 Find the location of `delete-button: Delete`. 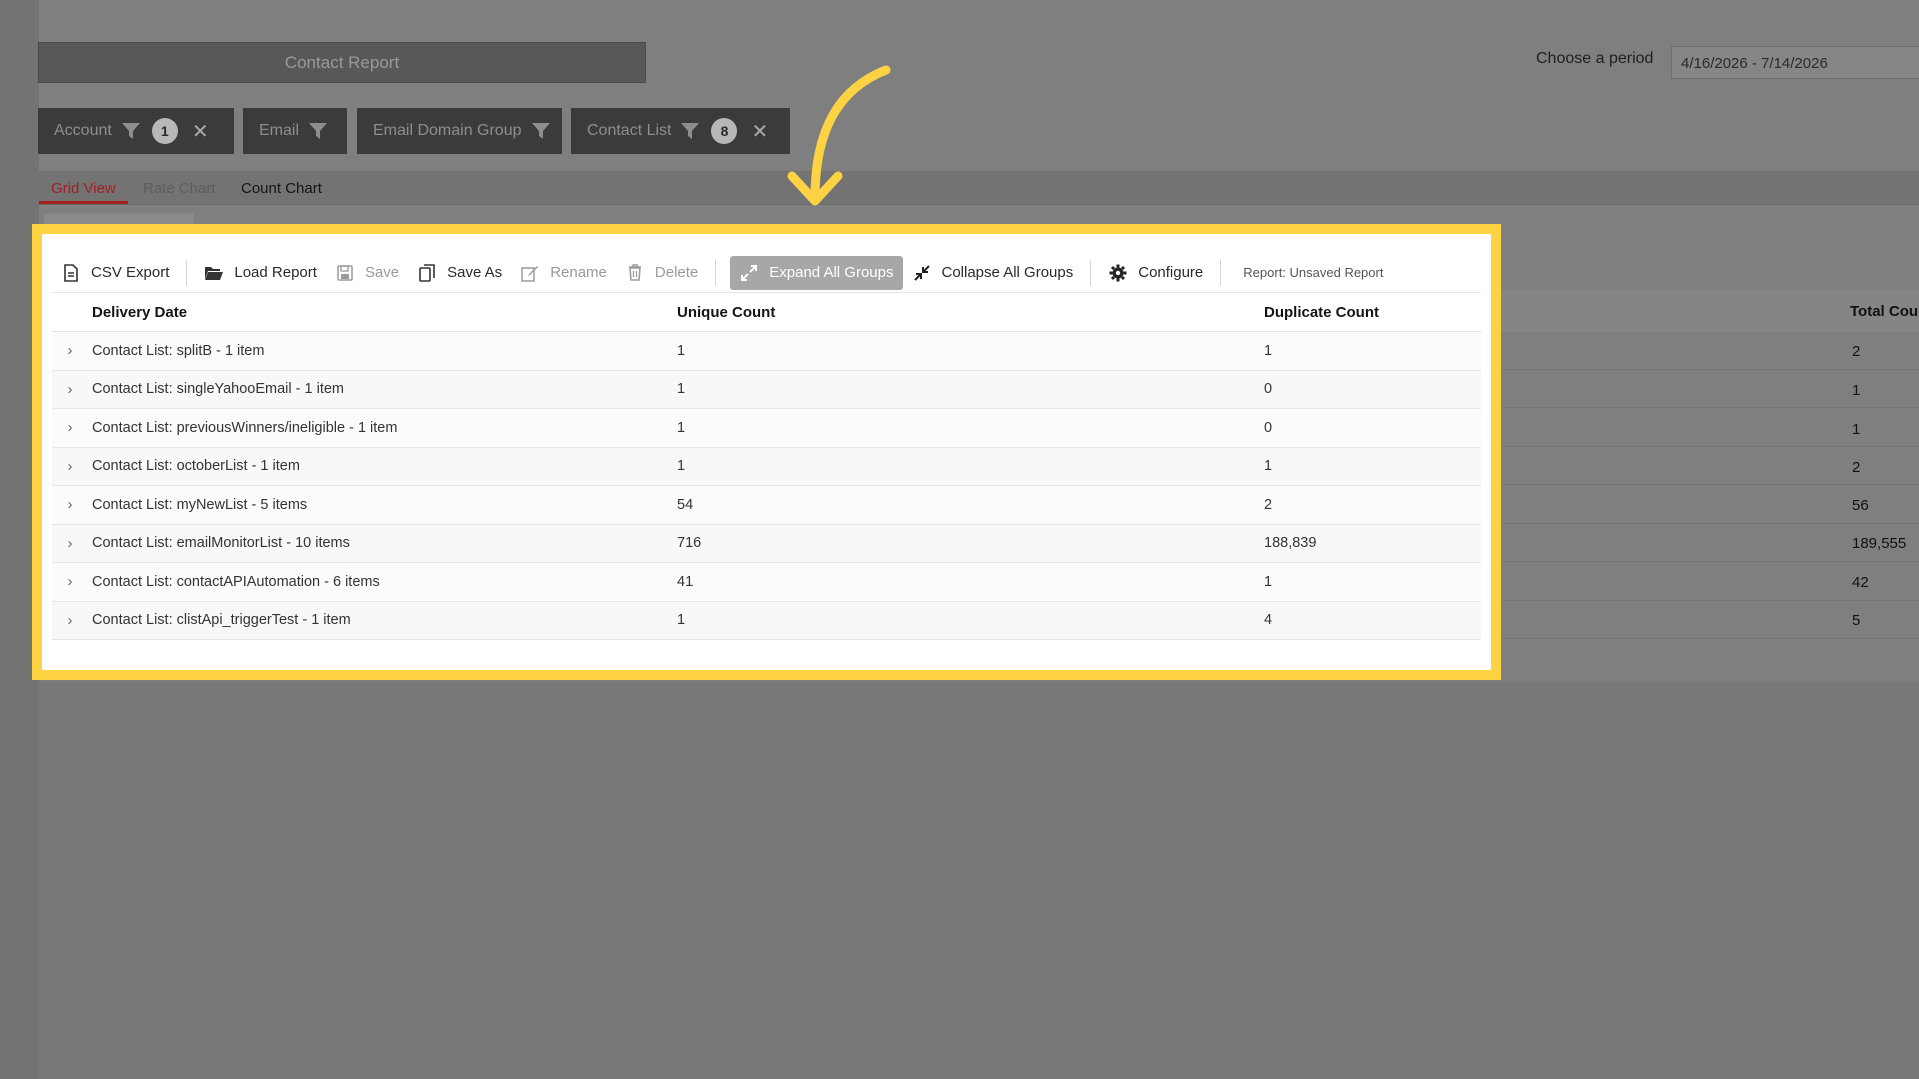

delete-button: Delete is located at coordinates (661, 273).